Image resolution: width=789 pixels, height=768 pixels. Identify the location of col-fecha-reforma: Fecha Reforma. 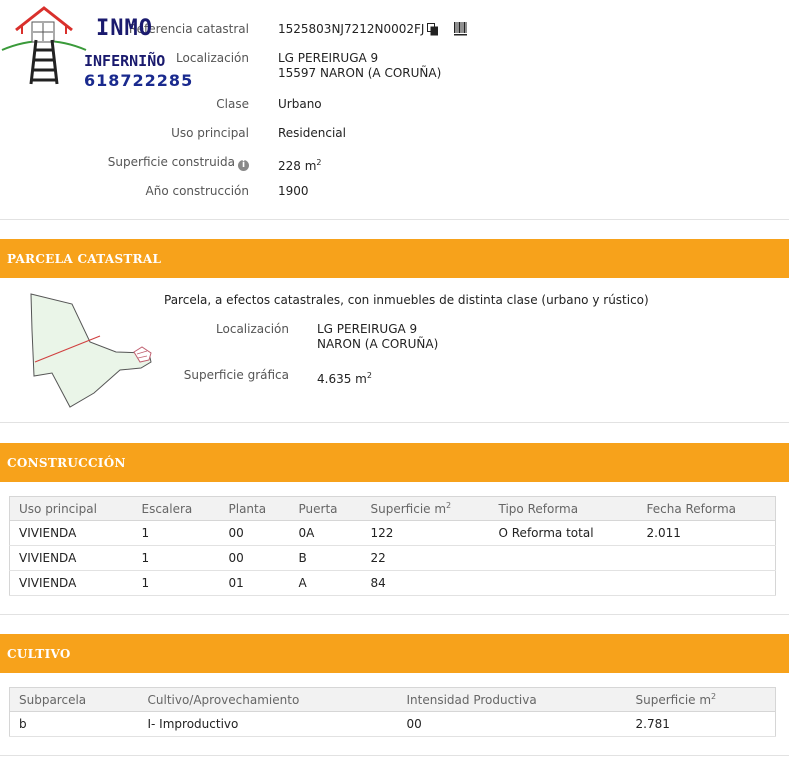
(706, 508).